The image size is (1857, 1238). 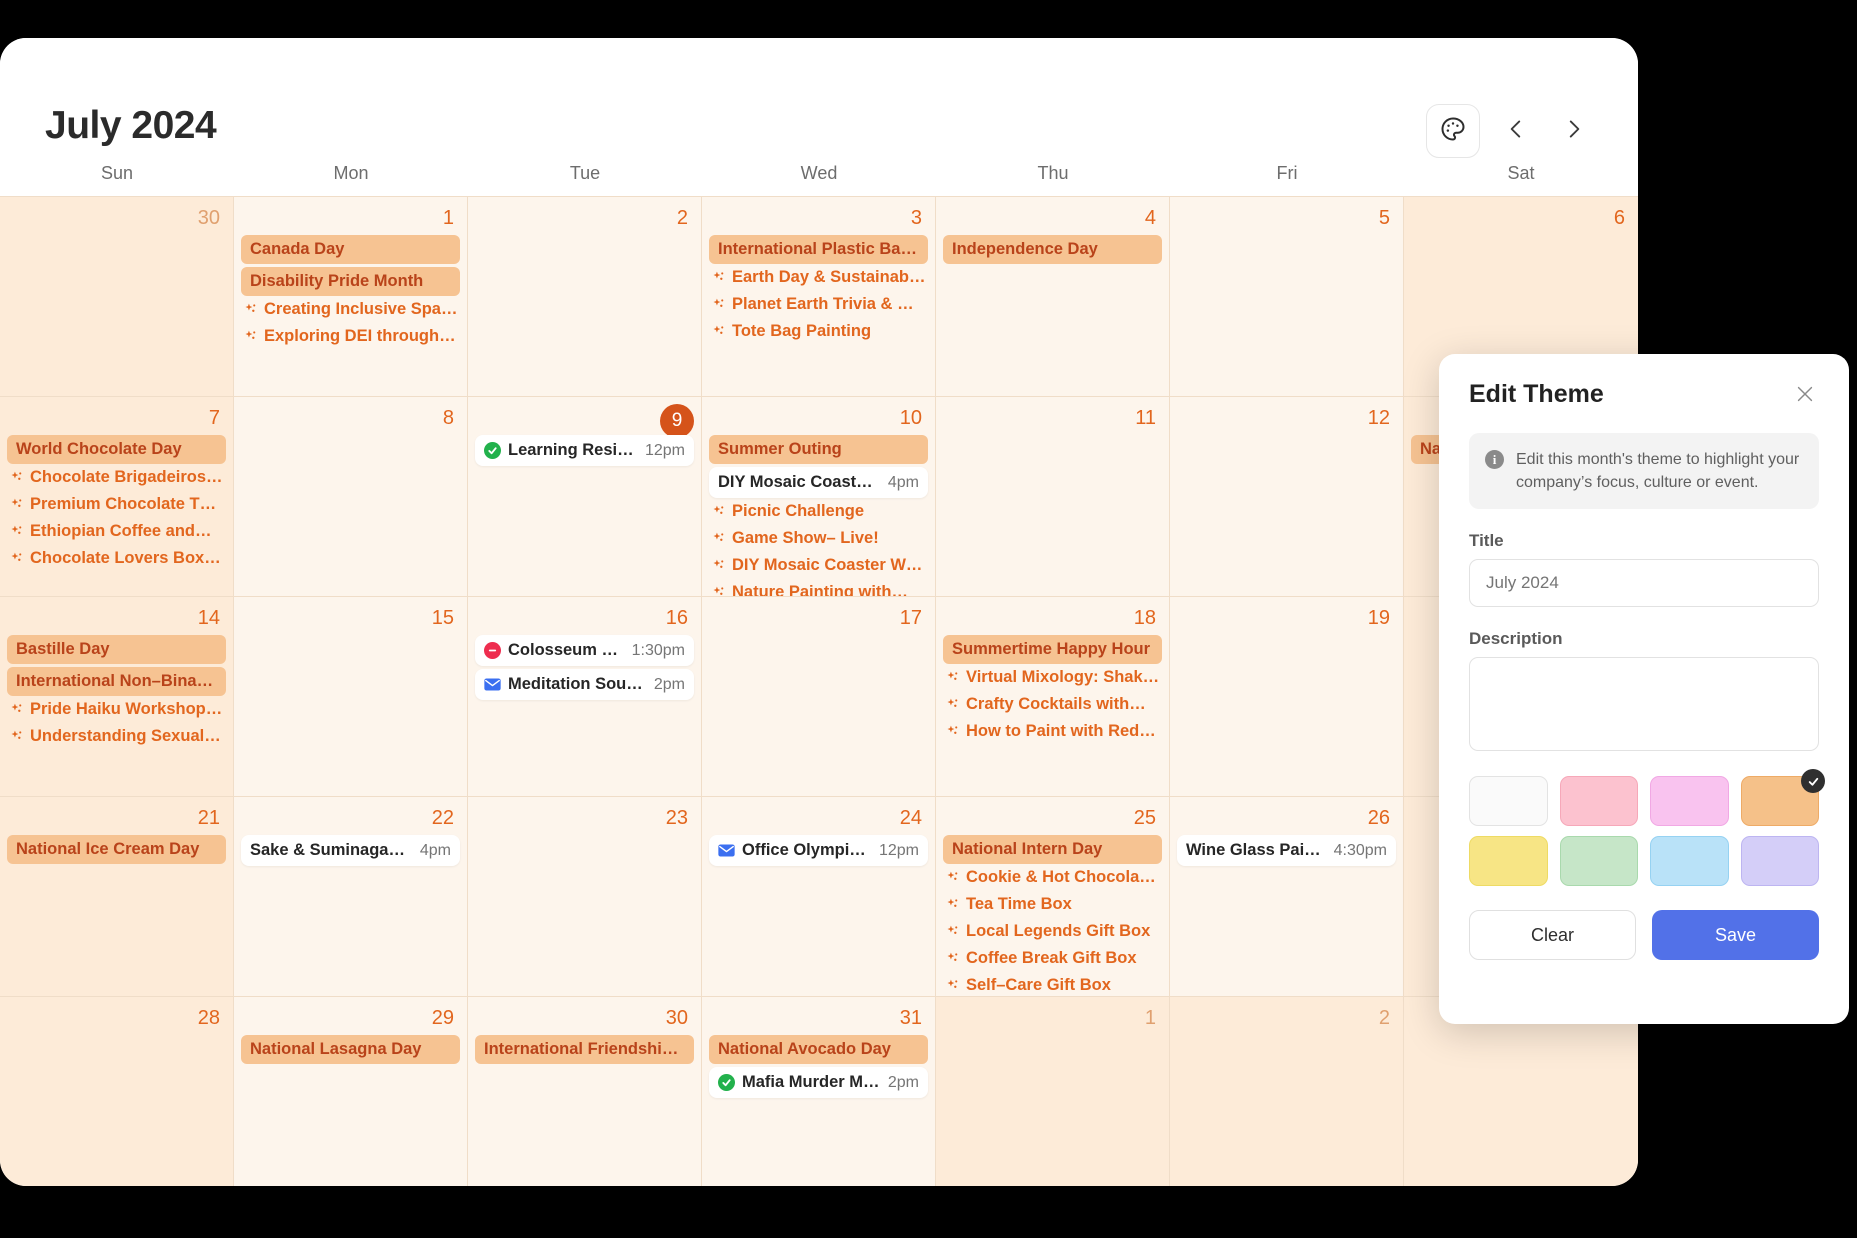 What do you see at coordinates (1053, 496) in the screenshot?
I see `calendar-day-cell: 11` at bounding box center [1053, 496].